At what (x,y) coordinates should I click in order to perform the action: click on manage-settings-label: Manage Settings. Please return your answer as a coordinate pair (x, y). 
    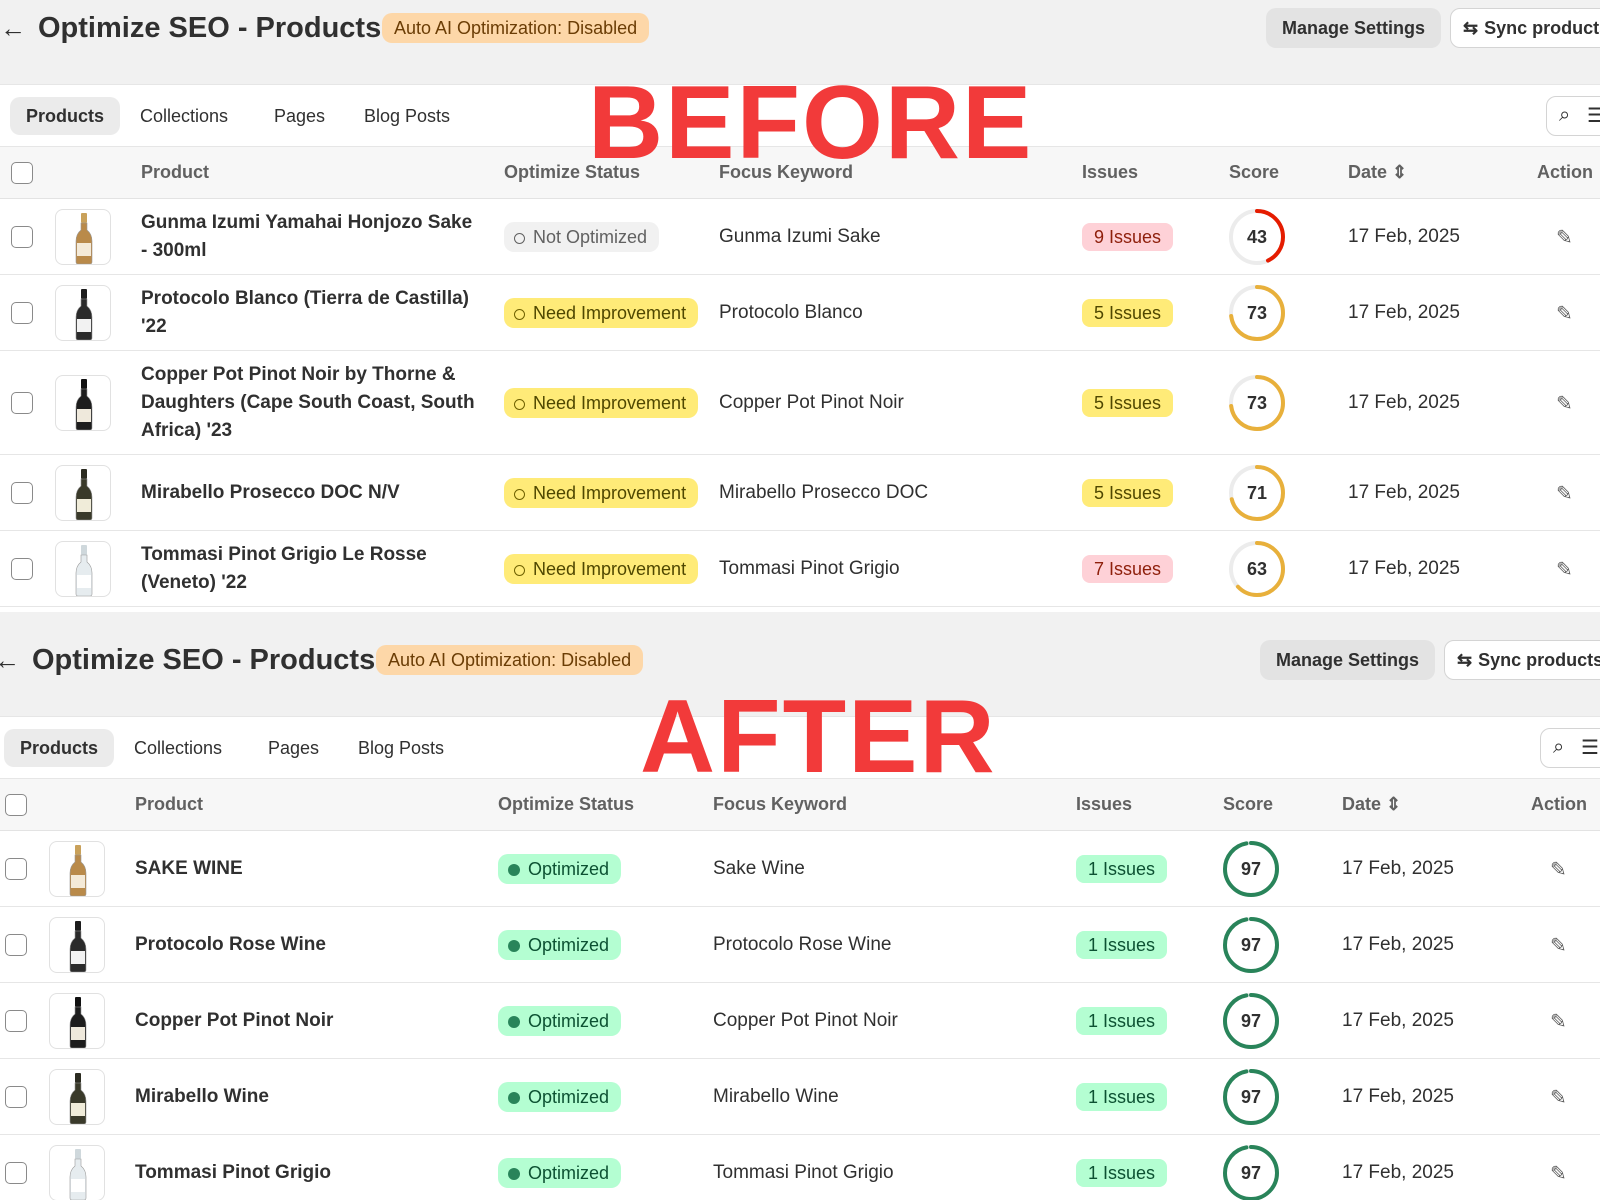
    Looking at the image, I should click on (1348, 660).